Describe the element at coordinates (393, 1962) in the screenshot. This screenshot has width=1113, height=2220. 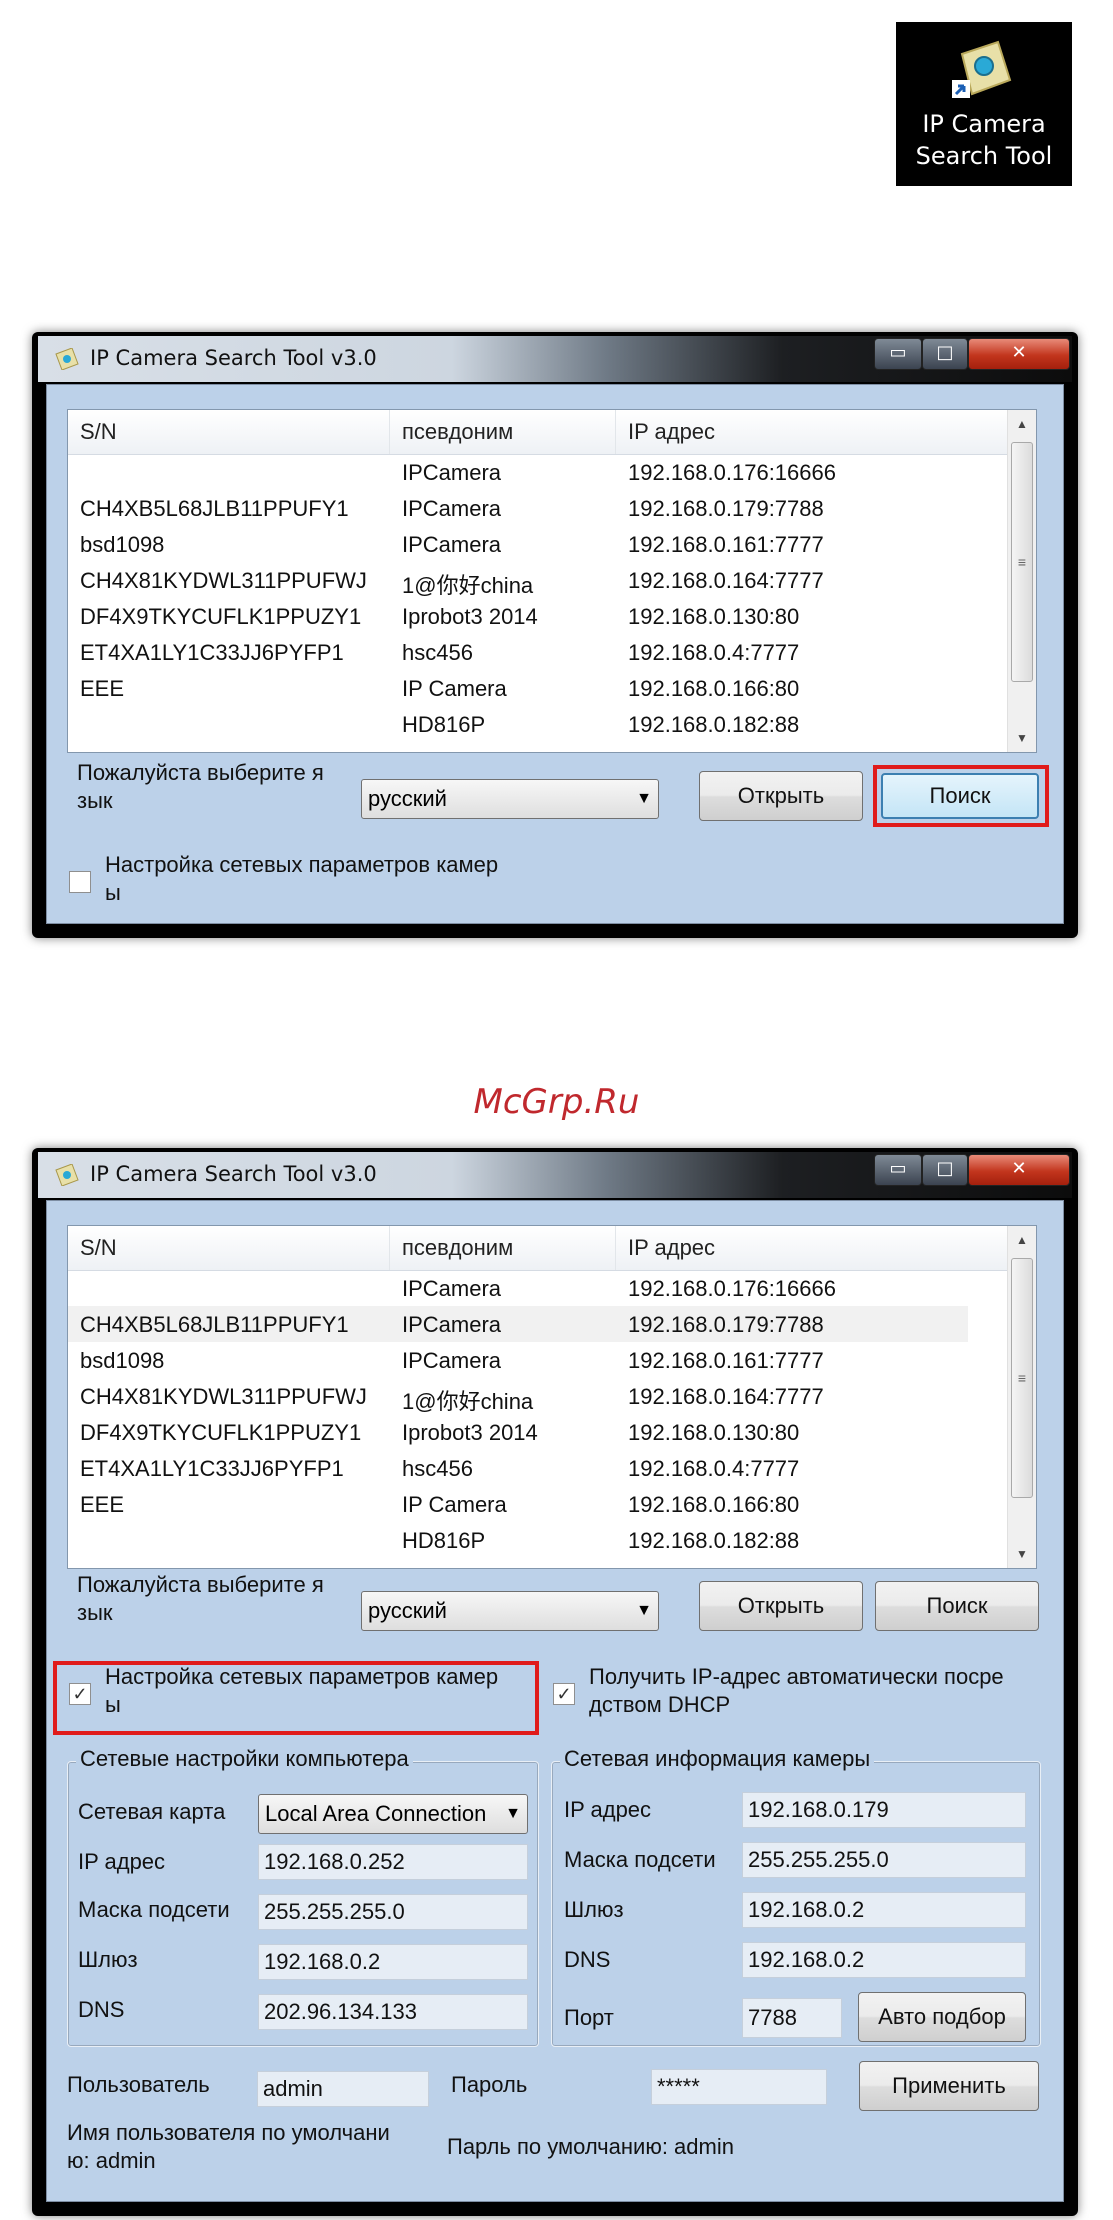
I see `pc-gateway-field: 192.168.0.2` at that location.